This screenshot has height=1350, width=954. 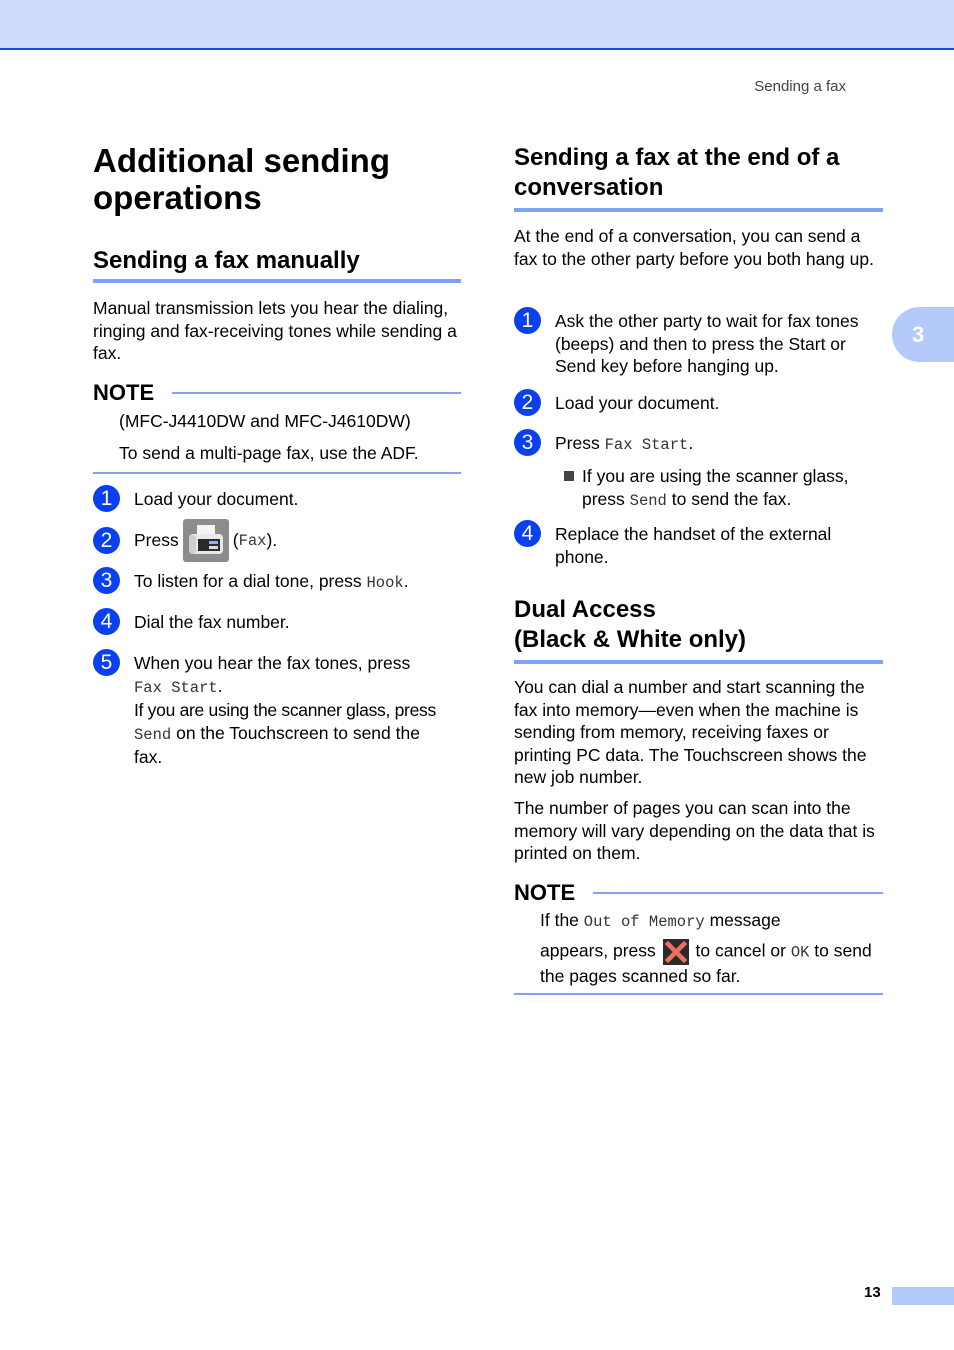 I want to click on chapter-tab: 3, so click(x=923, y=334).